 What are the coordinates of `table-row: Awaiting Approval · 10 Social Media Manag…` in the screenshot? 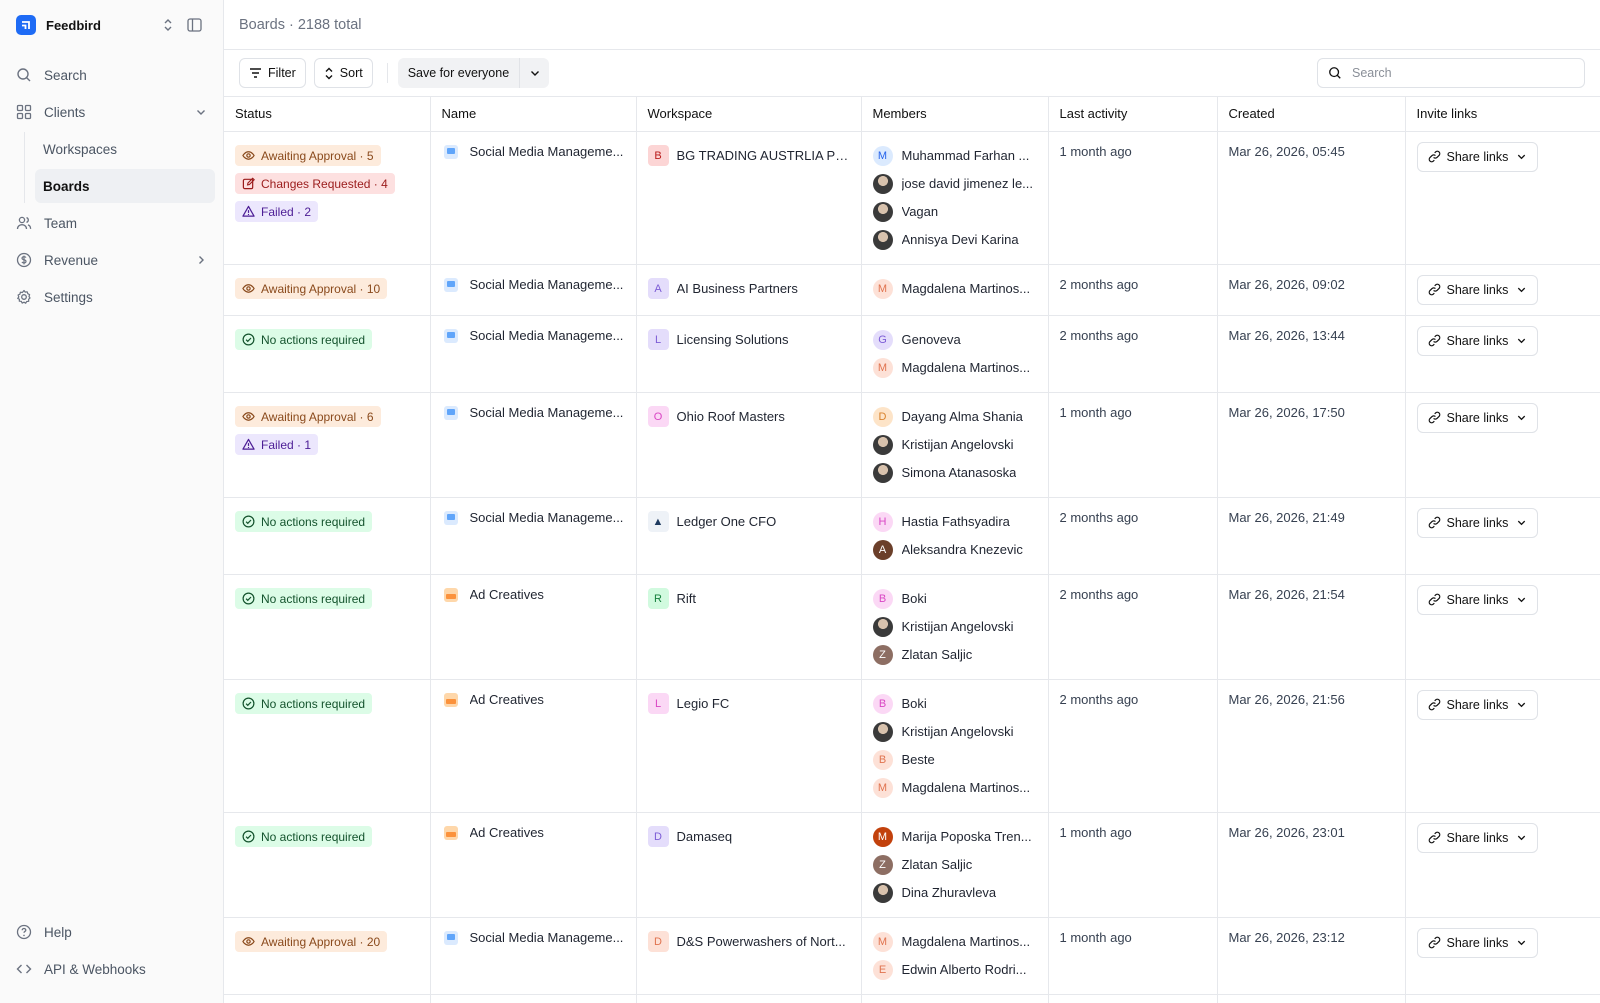 It's located at (912, 290).